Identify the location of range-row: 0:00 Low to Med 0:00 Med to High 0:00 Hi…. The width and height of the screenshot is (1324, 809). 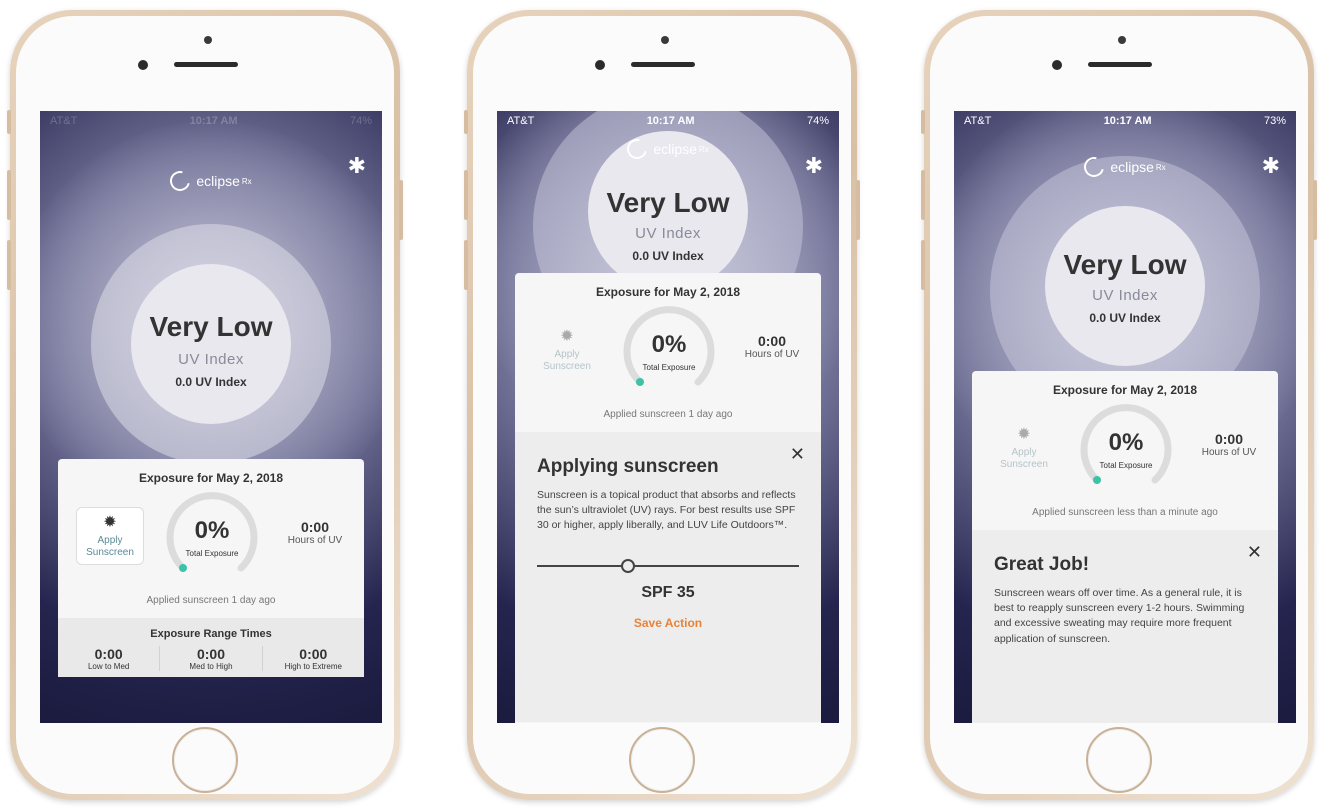
(211, 658).